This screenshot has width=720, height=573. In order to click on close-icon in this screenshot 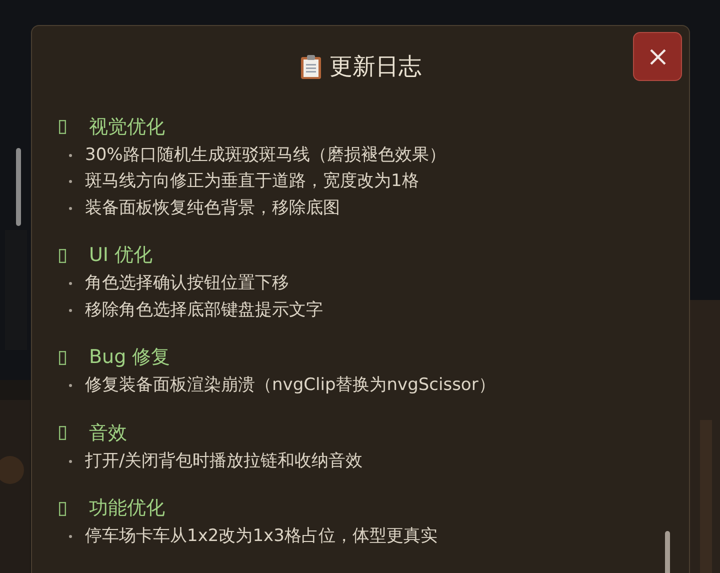, I will do `click(657, 57)`.